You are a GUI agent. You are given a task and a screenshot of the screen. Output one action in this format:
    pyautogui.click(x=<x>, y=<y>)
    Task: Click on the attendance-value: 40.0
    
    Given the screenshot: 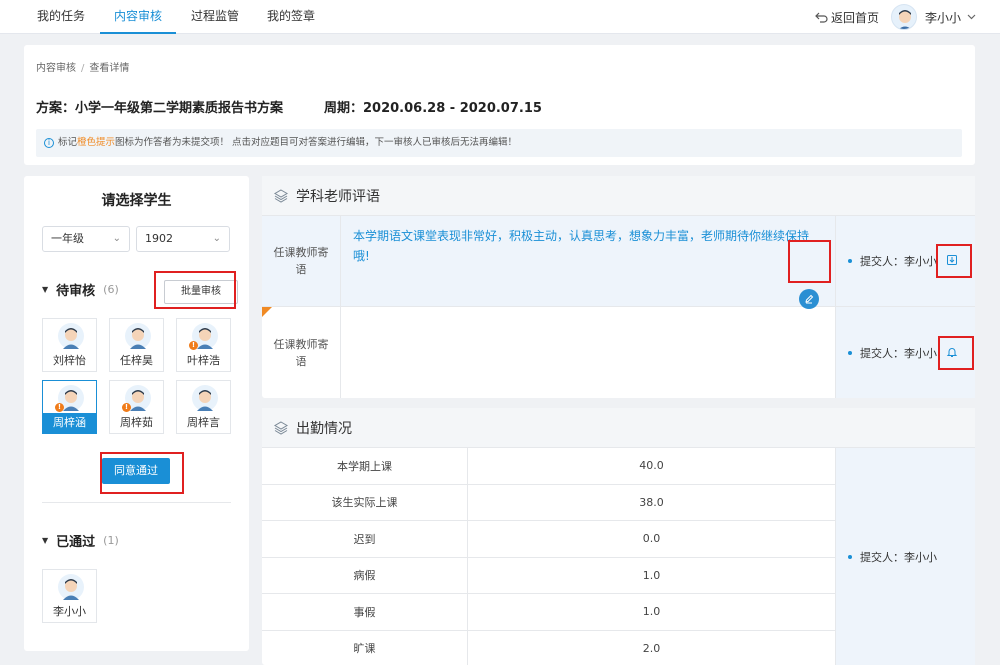 What is the action you would take?
    pyautogui.click(x=651, y=466)
    